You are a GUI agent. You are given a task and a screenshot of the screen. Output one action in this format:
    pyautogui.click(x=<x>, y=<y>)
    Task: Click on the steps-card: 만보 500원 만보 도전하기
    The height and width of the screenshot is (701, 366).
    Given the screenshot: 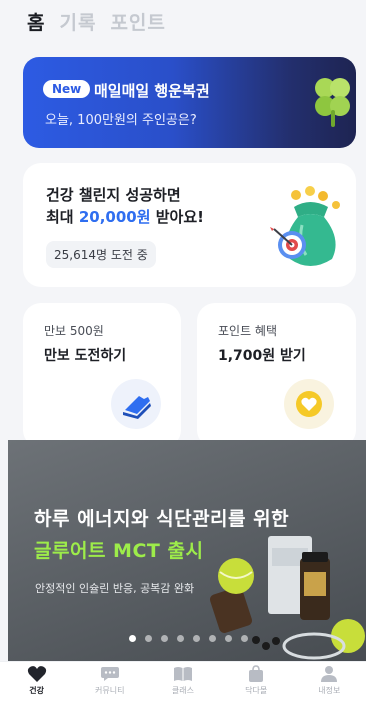 What is the action you would take?
    pyautogui.click(x=102, y=375)
    